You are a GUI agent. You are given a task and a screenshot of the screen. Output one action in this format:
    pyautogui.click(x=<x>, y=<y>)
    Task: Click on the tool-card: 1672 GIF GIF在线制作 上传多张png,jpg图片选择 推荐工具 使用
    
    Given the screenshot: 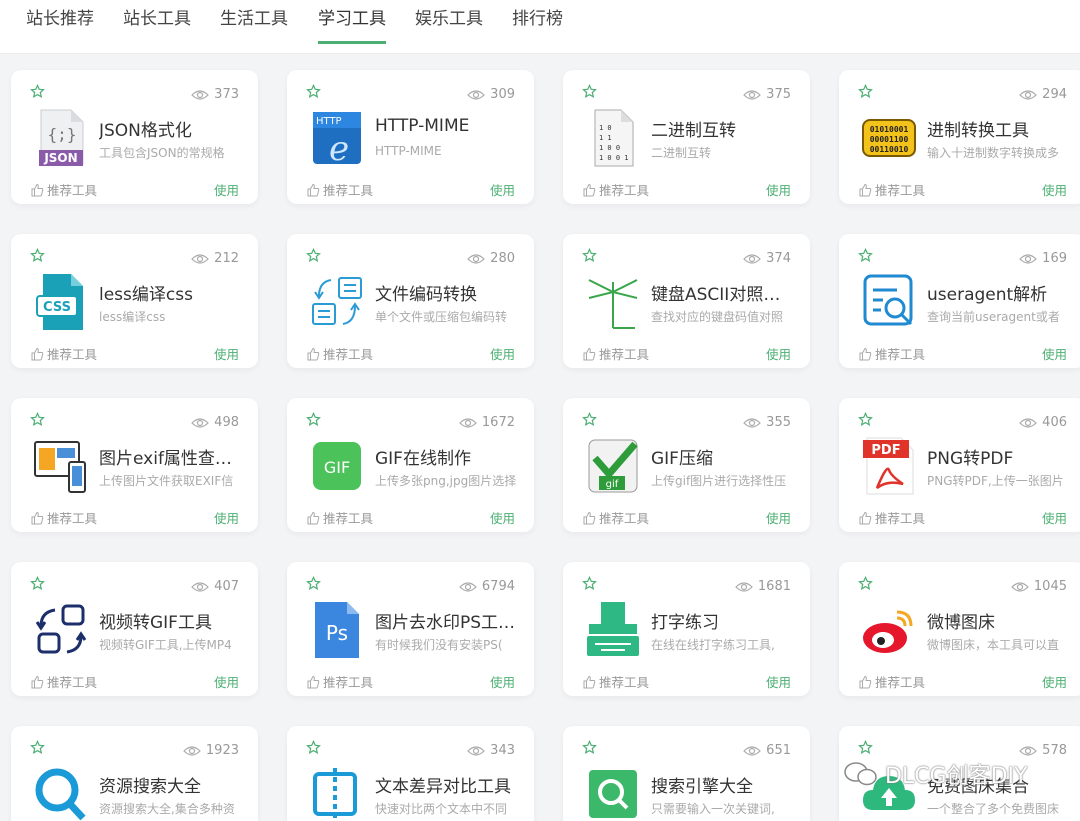 What is the action you would take?
    pyautogui.click(x=410, y=465)
    